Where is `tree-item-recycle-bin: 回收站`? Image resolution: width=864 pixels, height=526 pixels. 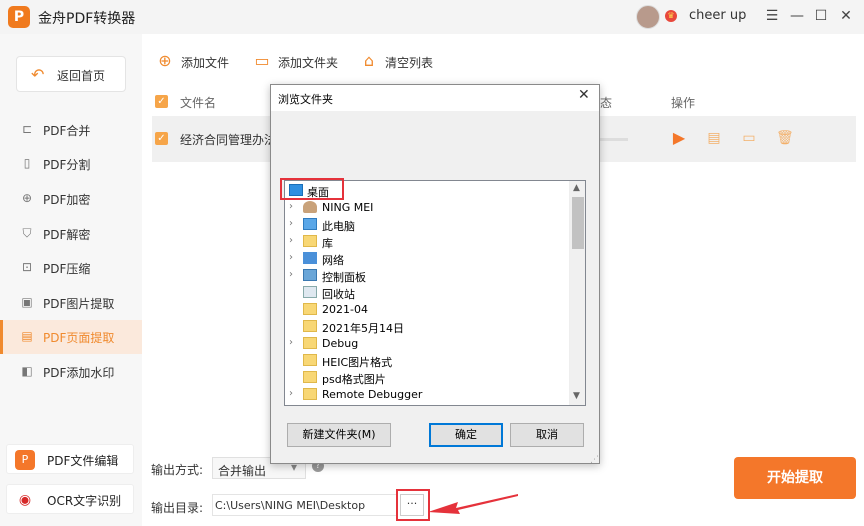 tree-item-recycle-bin: 回收站 is located at coordinates (428, 292).